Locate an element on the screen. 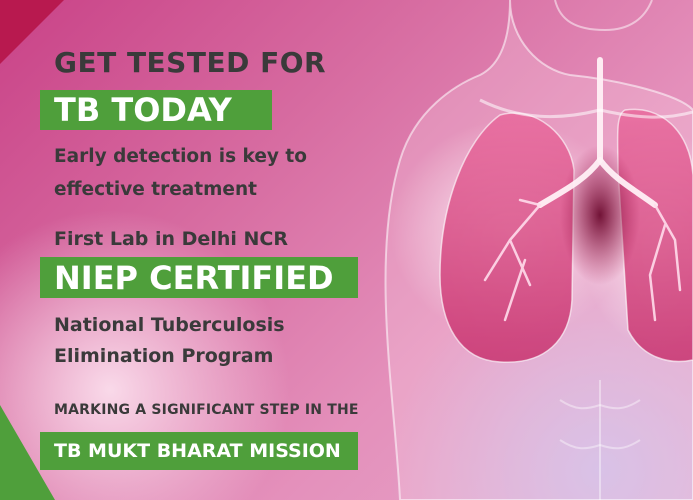  mission-banner: TB MUKT BHARAT MISSION is located at coordinates (199, 451).